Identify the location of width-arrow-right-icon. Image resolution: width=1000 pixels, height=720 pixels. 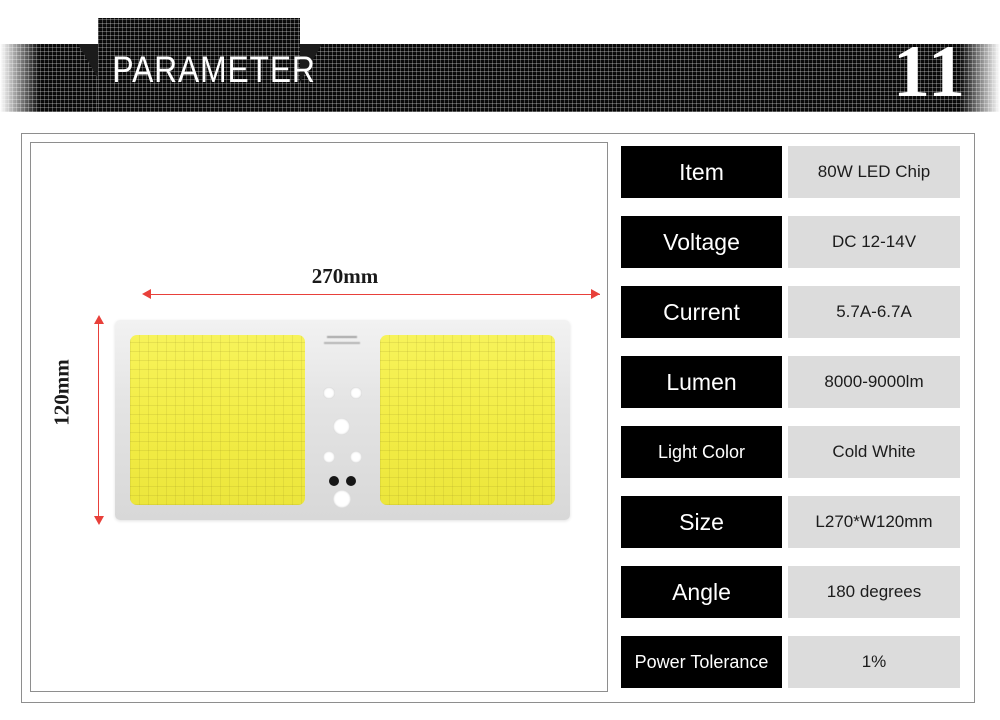
(595, 294).